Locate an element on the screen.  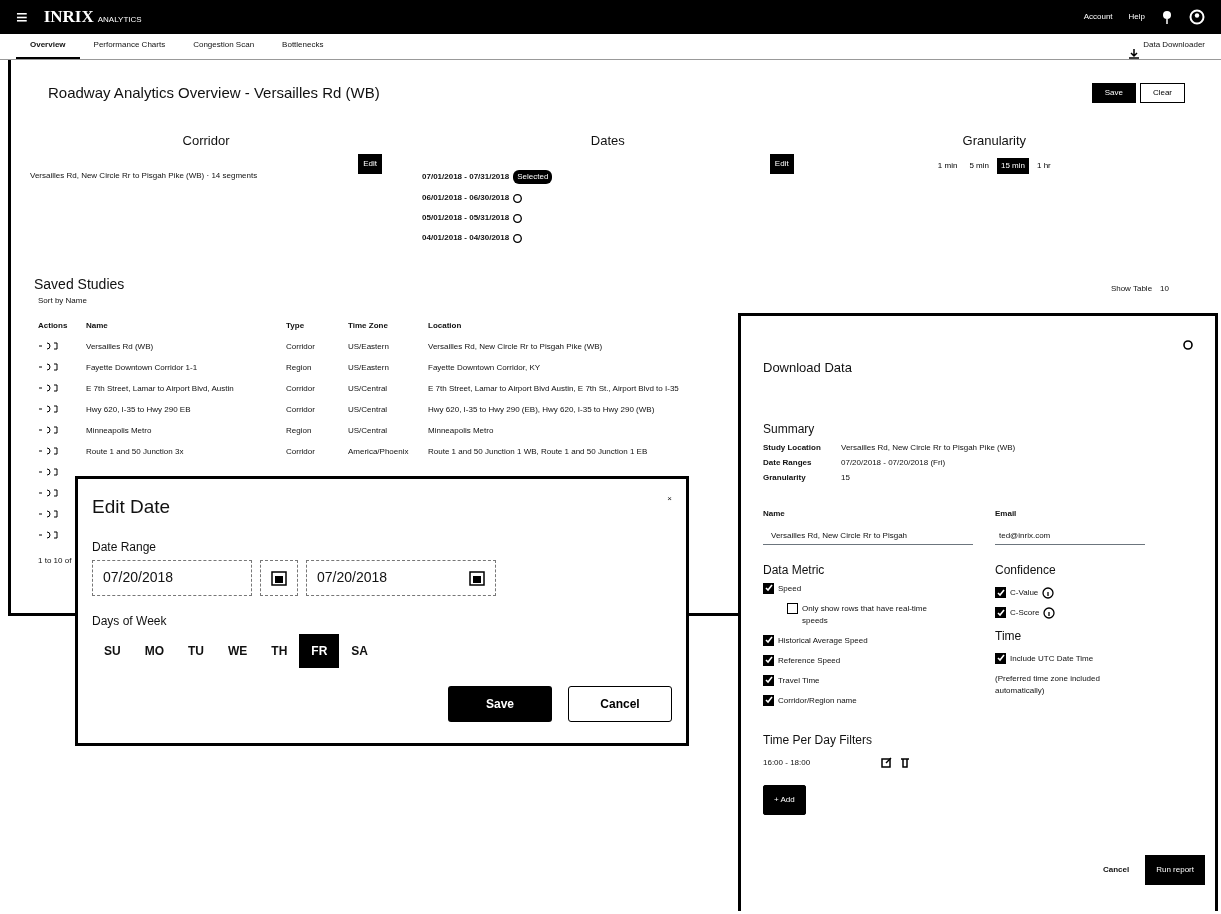
user-icon is located at coordinates (1197, 17).